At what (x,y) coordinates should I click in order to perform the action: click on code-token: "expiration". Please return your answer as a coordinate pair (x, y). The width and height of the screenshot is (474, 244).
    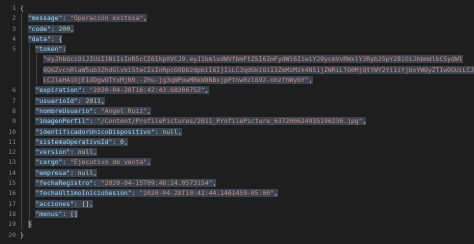
    Looking at the image, I should click on (58, 90).